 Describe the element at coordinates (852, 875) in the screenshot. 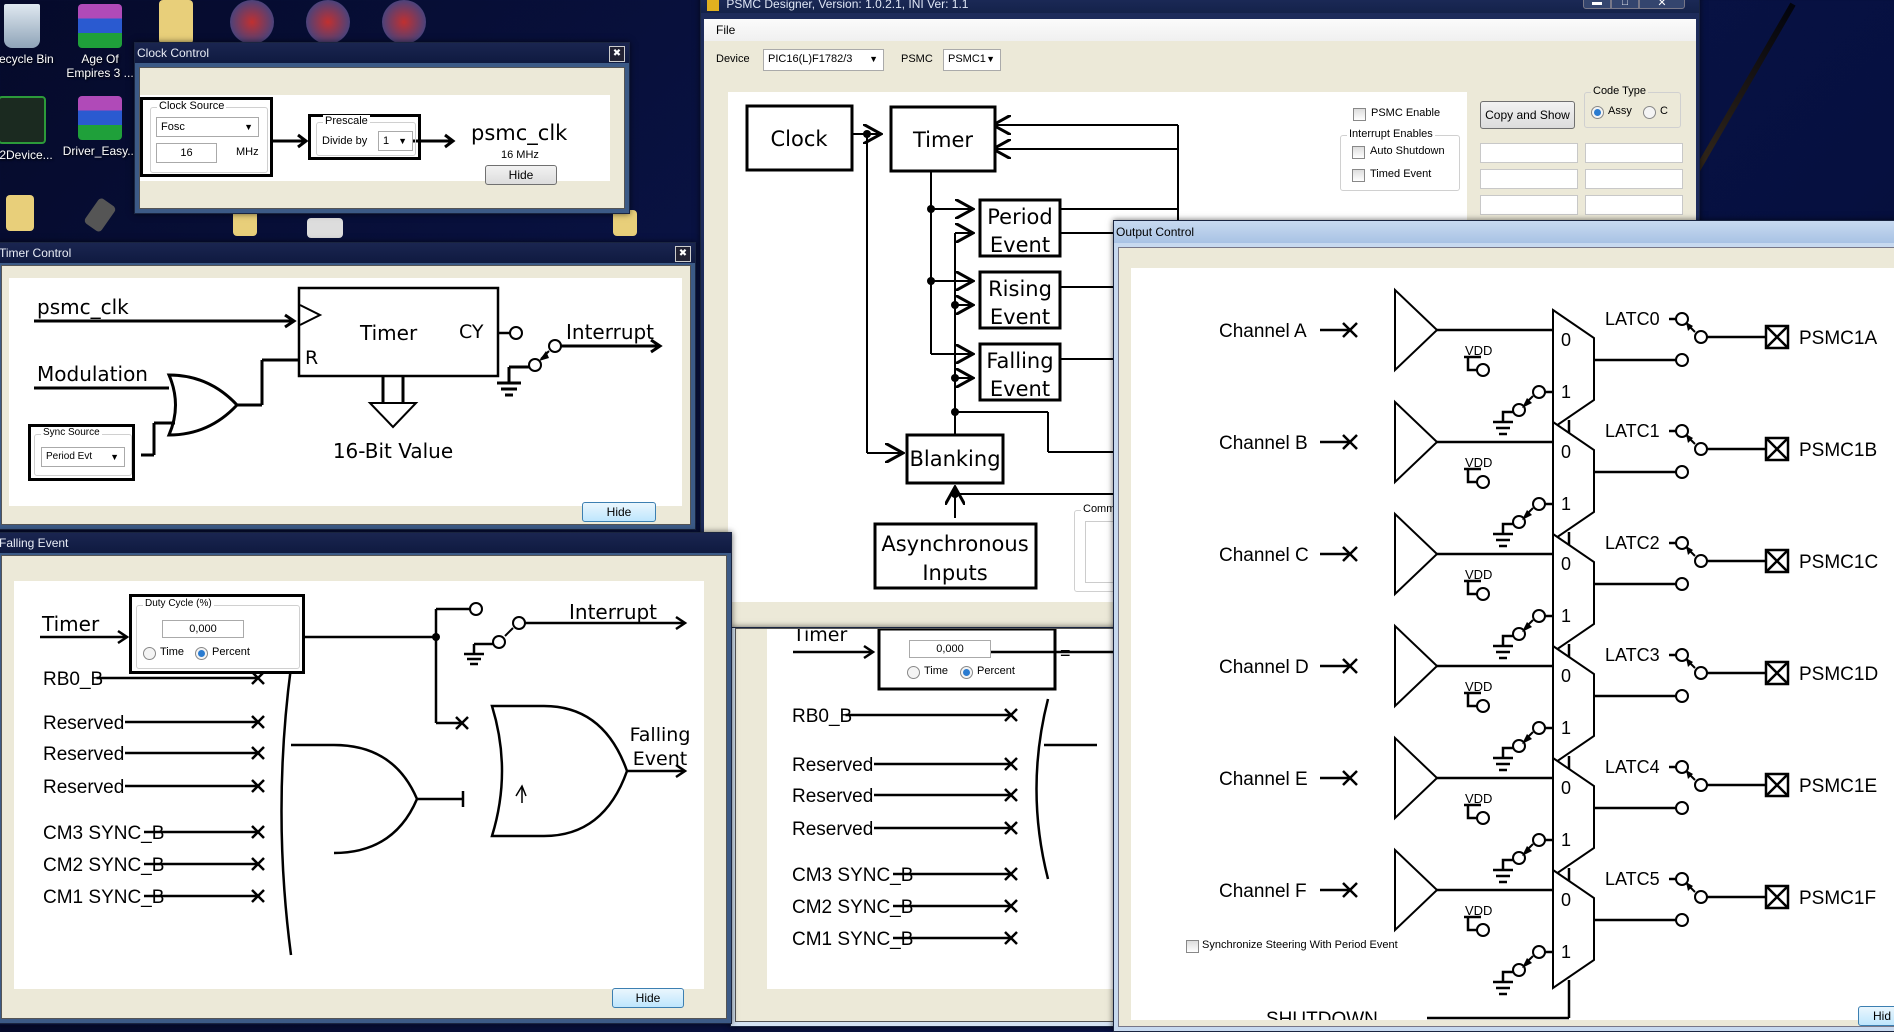

I see `input-signal-label: CM3 SYNC_B` at that location.